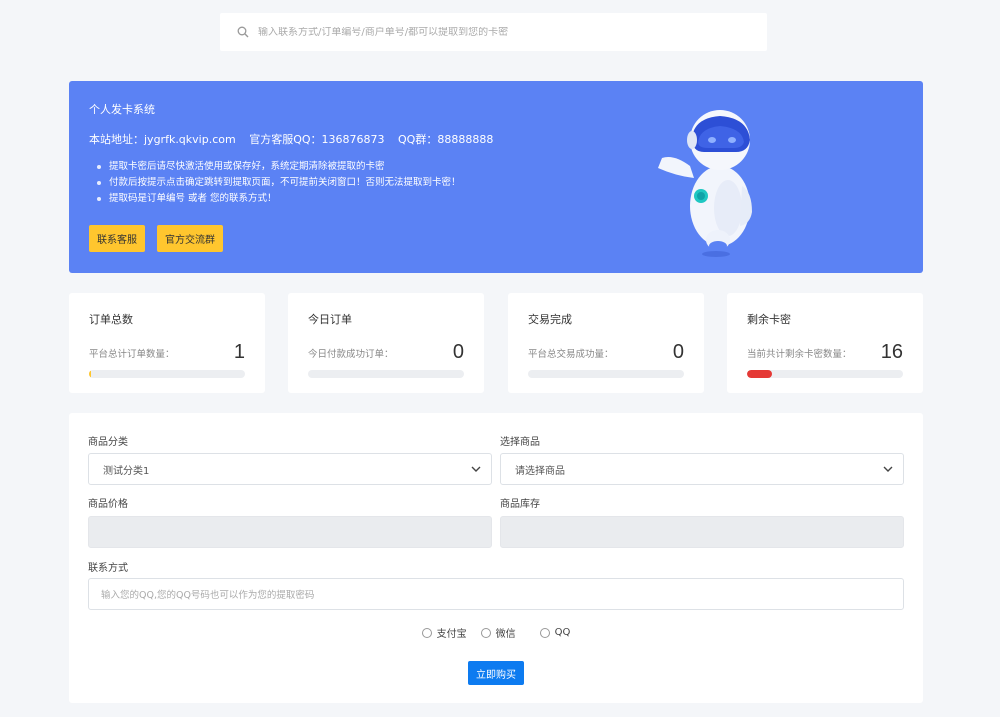 This screenshot has width=1000, height=717. Describe the element at coordinates (243, 32) in the screenshot. I see `search-icon` at that location.